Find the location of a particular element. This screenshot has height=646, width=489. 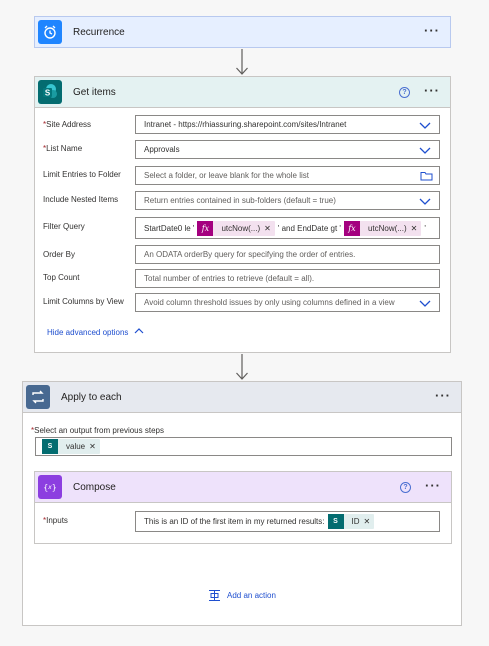

id-token: S ID ✕ is located at coordinates (351, 521).